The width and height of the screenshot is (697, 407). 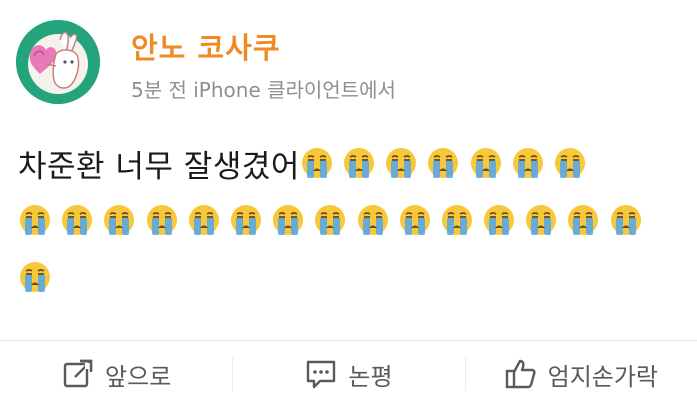 I want to click on comment-label: 논평, so click(x=370, y=376).